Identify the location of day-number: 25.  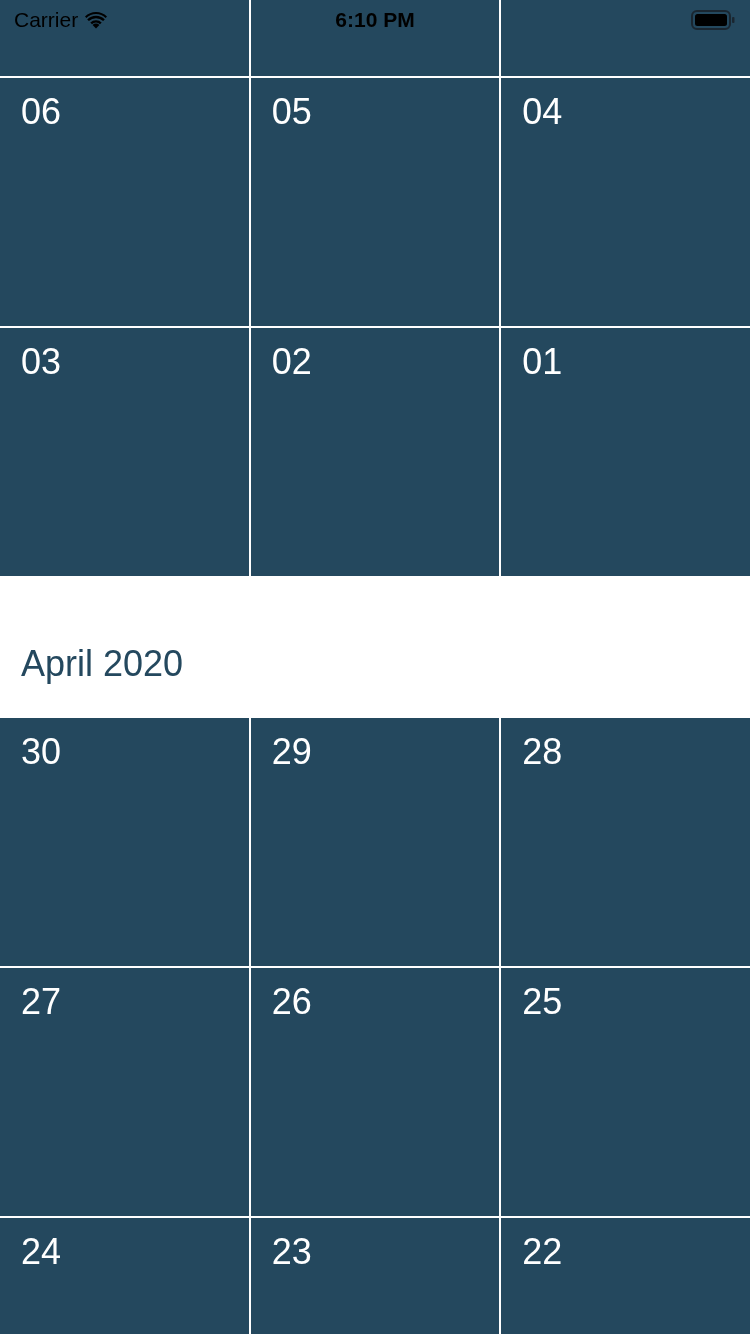
(543, 1002).